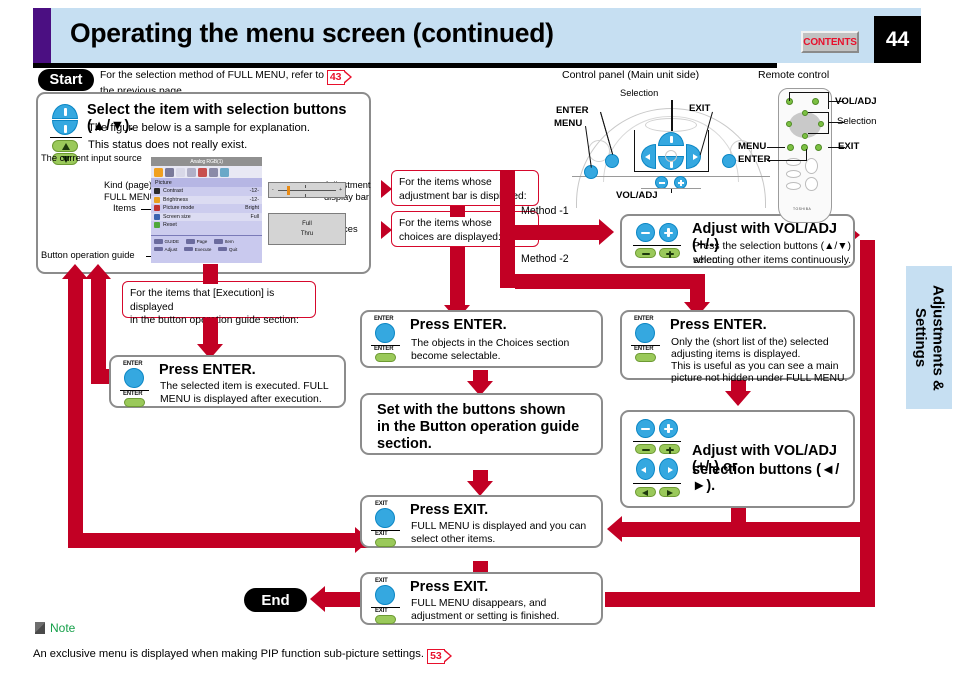 Image resolution: width=954 pixels, height=676 pixels. I want to click on contents-button: CONTENTS, so click(830, 42).